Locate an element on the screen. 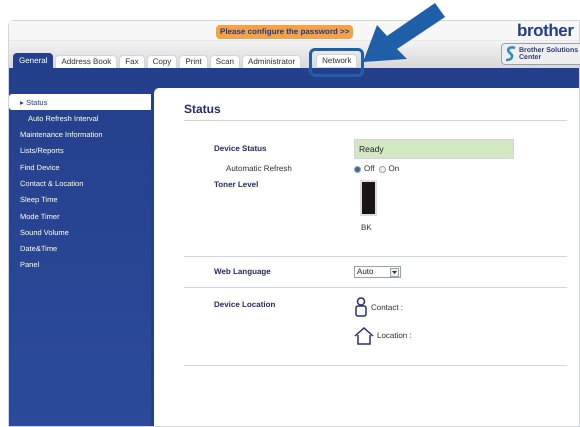 The image size is (580, 427). field-label: Device Status is located at coordinates (241, 149).